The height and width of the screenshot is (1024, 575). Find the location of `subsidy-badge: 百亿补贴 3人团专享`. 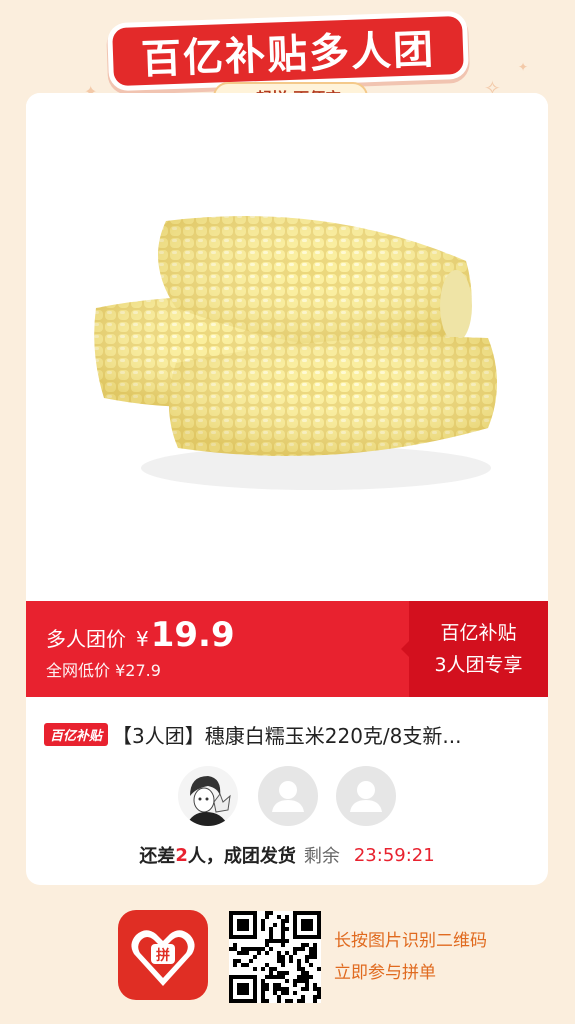

subsidy-badge: 百亿补贴 3人团专享 is located at coordinates (478, 649).